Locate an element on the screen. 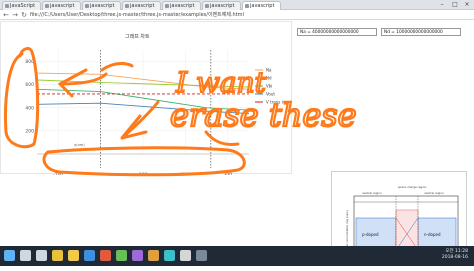 The height and width of the screenshot is (271, 474). app5-icon is located at coordinates (153, 255).